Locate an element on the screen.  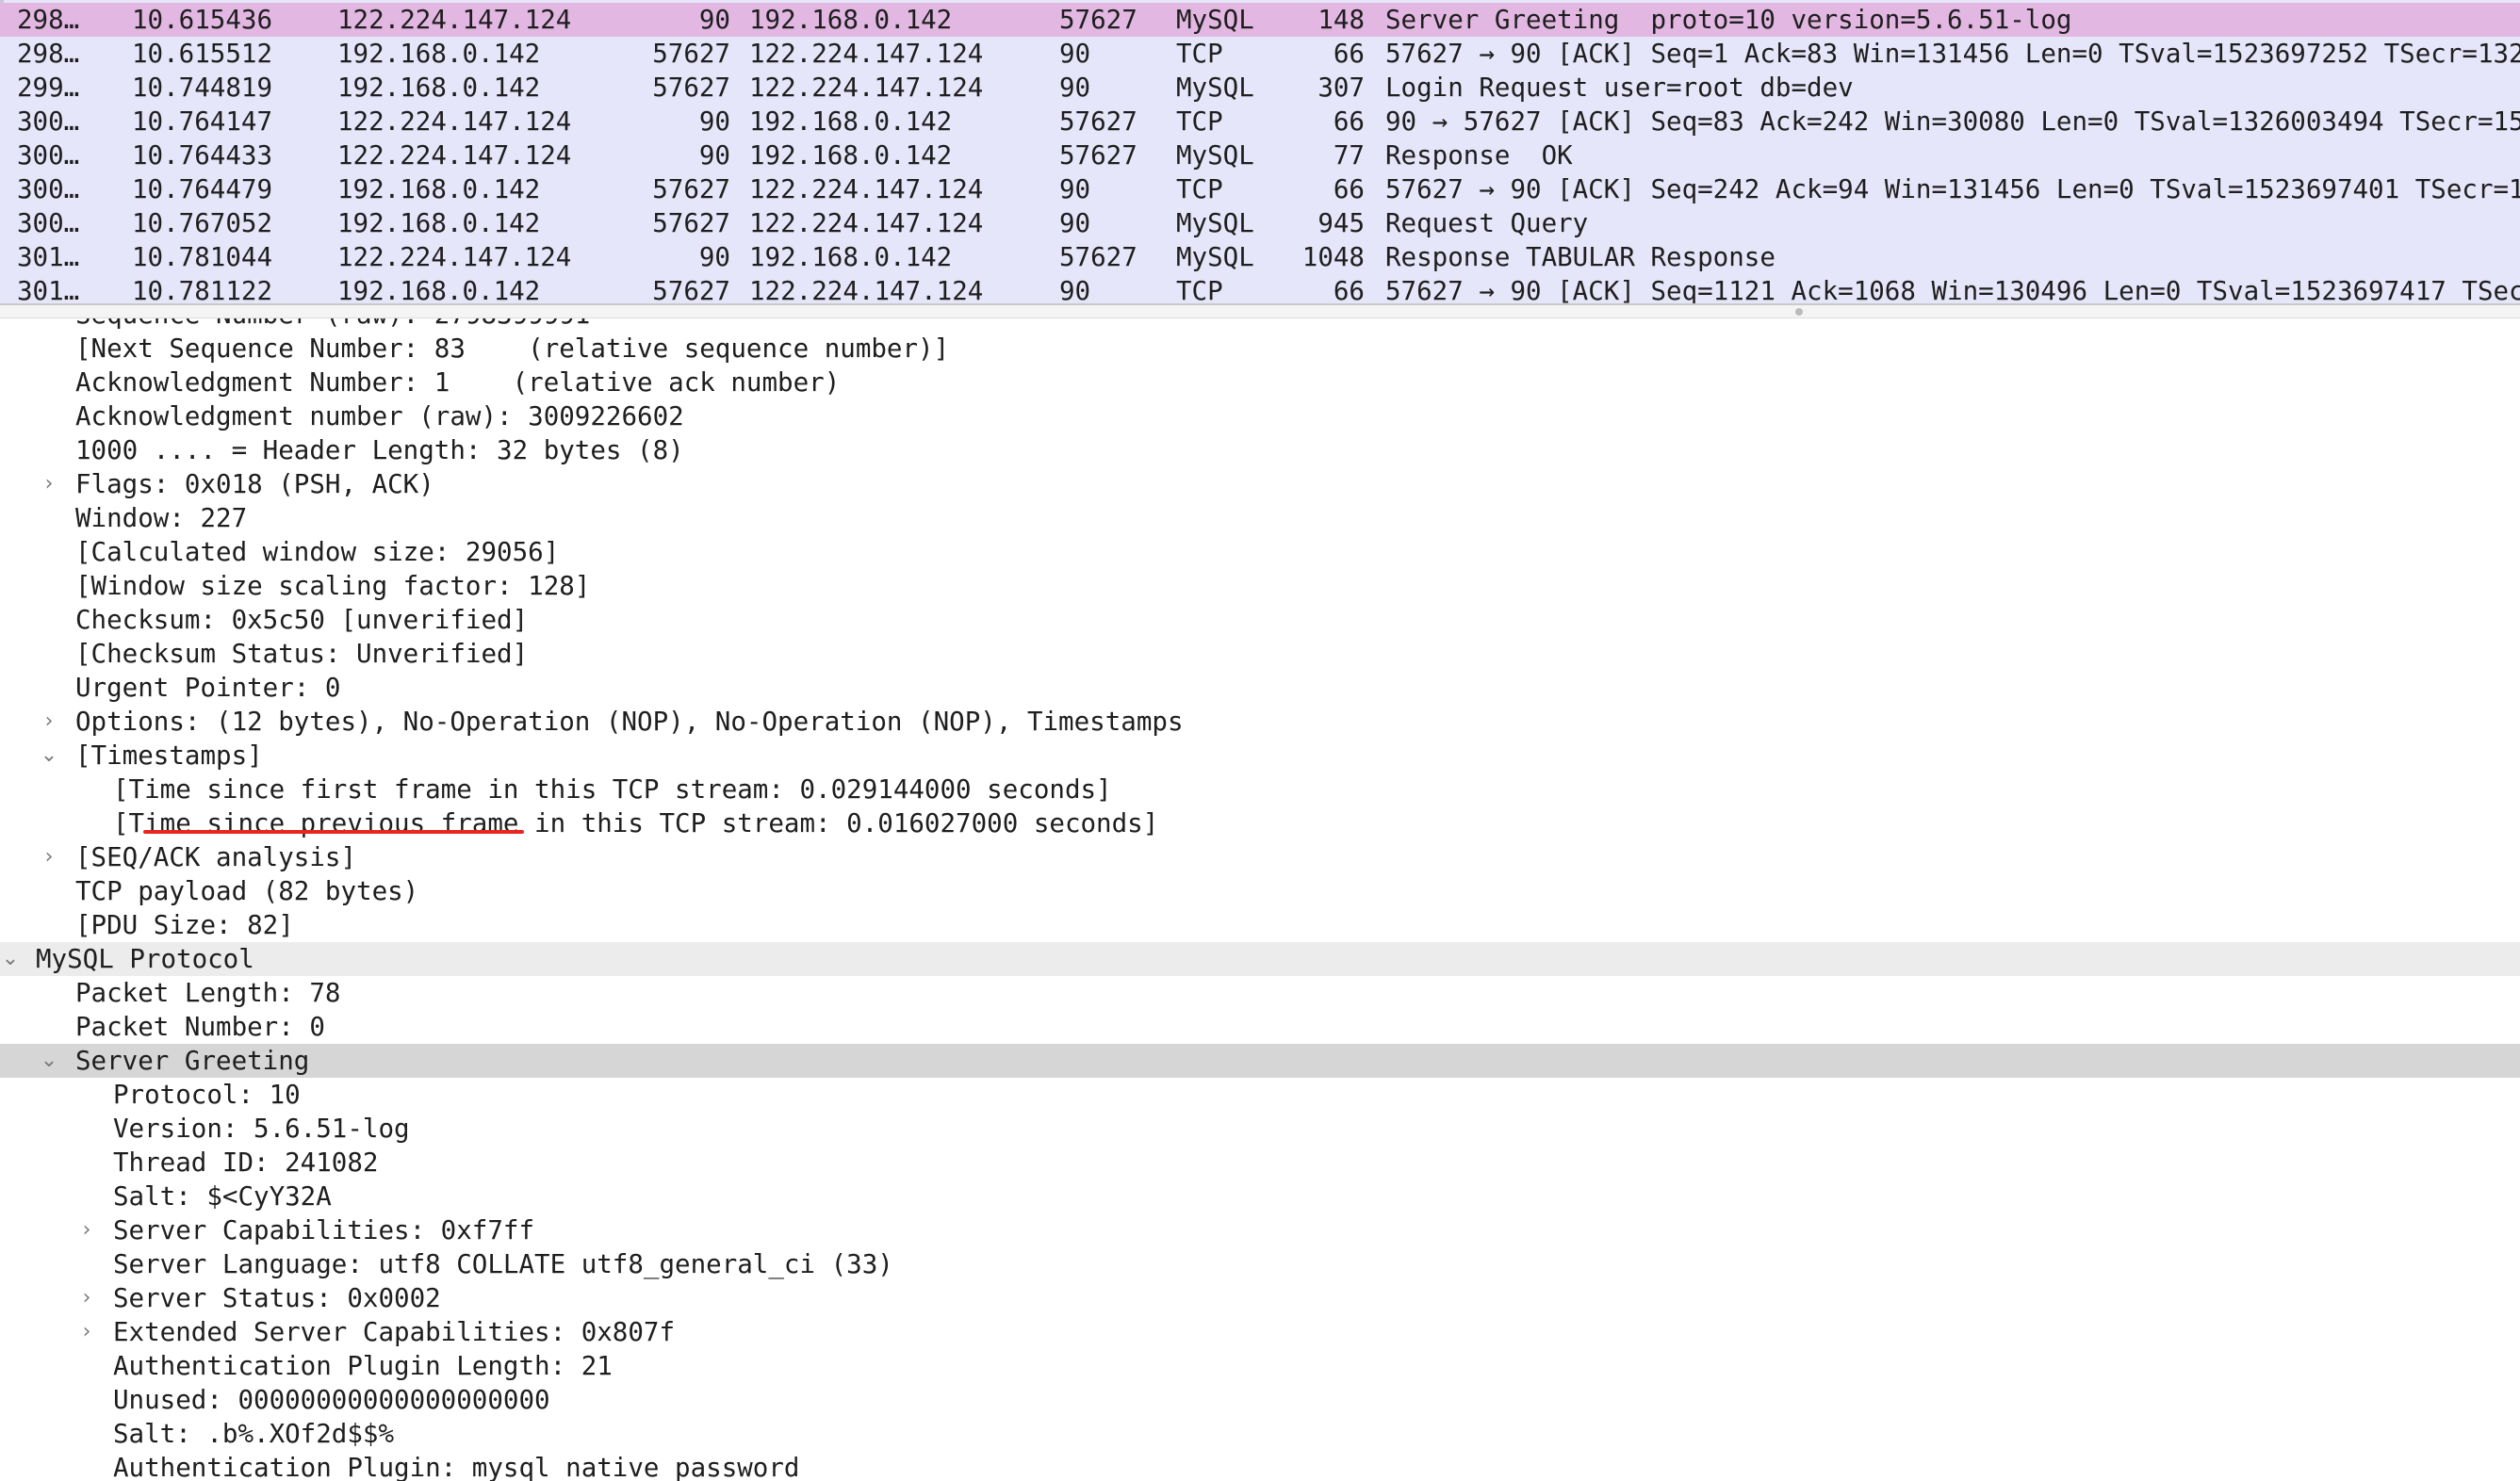
tree-item: [Window size scaling factor: 128] is located at coordinates (1260, 586).